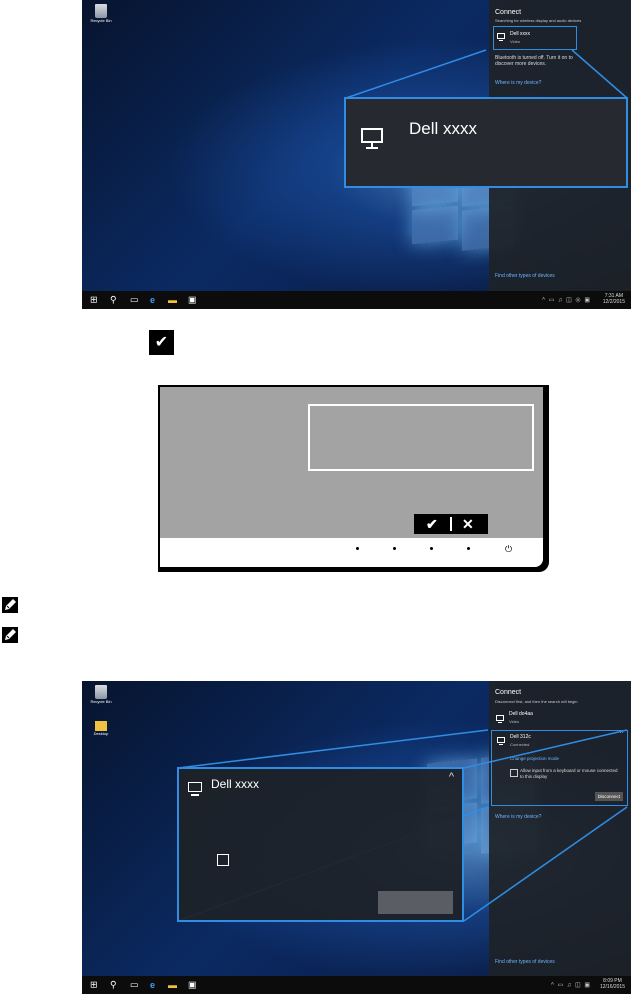 The height and width of the screenshot is (994, 632). I want to click on osd-divider, so click(451, 524).